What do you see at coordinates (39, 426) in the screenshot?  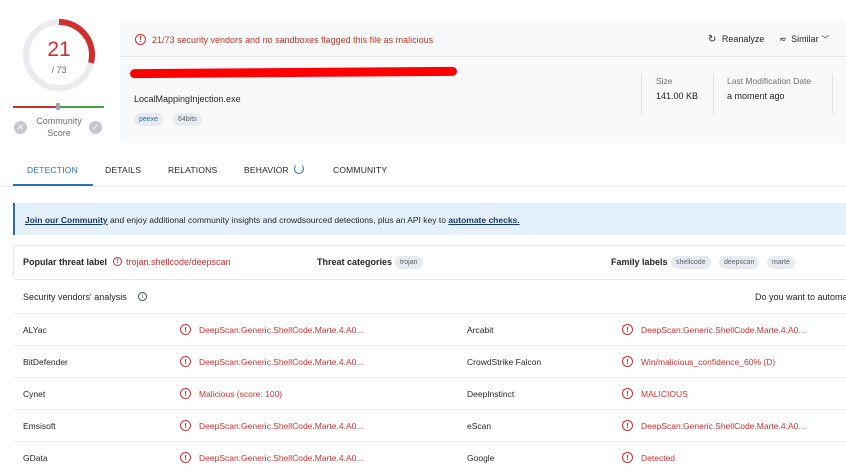 I see `vendor-name: Emsisoft` at bounding box center [39, 426].